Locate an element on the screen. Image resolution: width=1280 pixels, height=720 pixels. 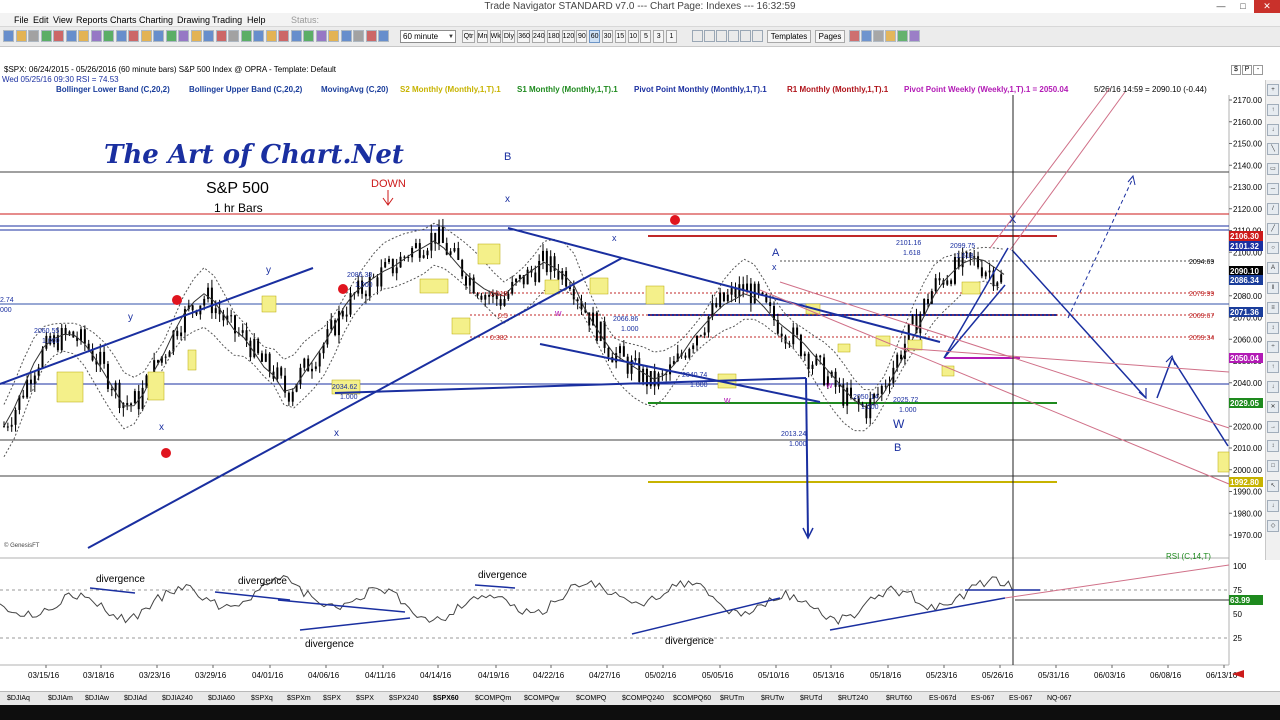
symbol-tab: $COMPQ240 is located at coordinates (643, 699).